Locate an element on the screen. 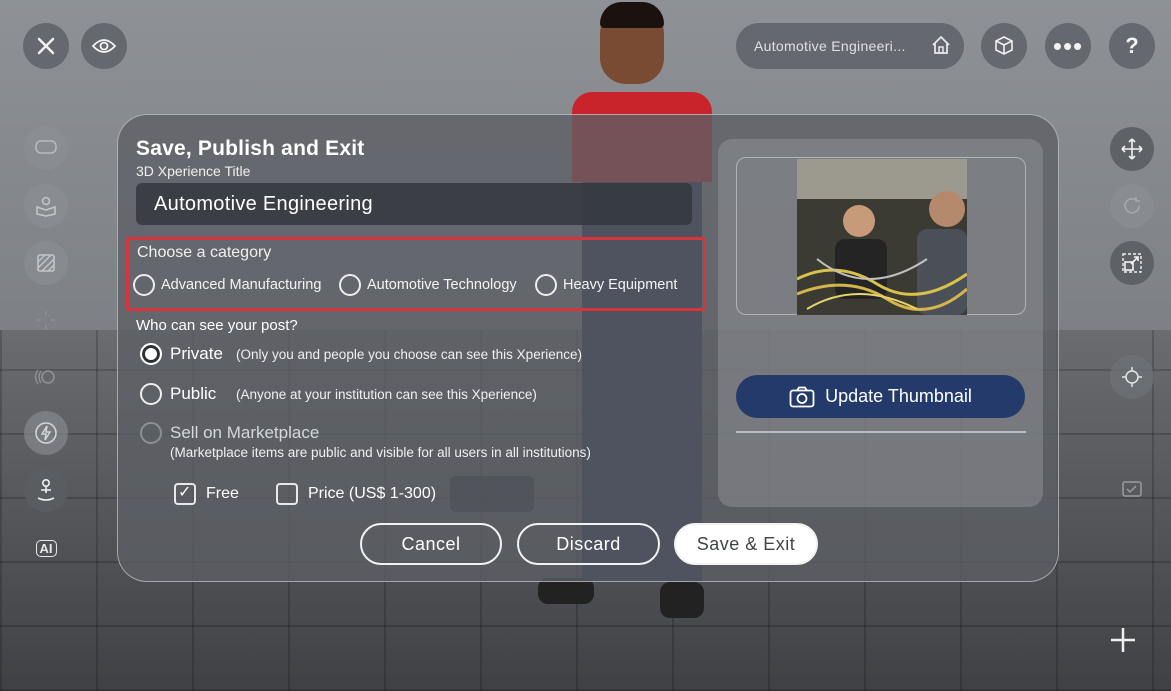 The image size is (1171, 691). help-icon: ? is located at coordinates (1132, 45).